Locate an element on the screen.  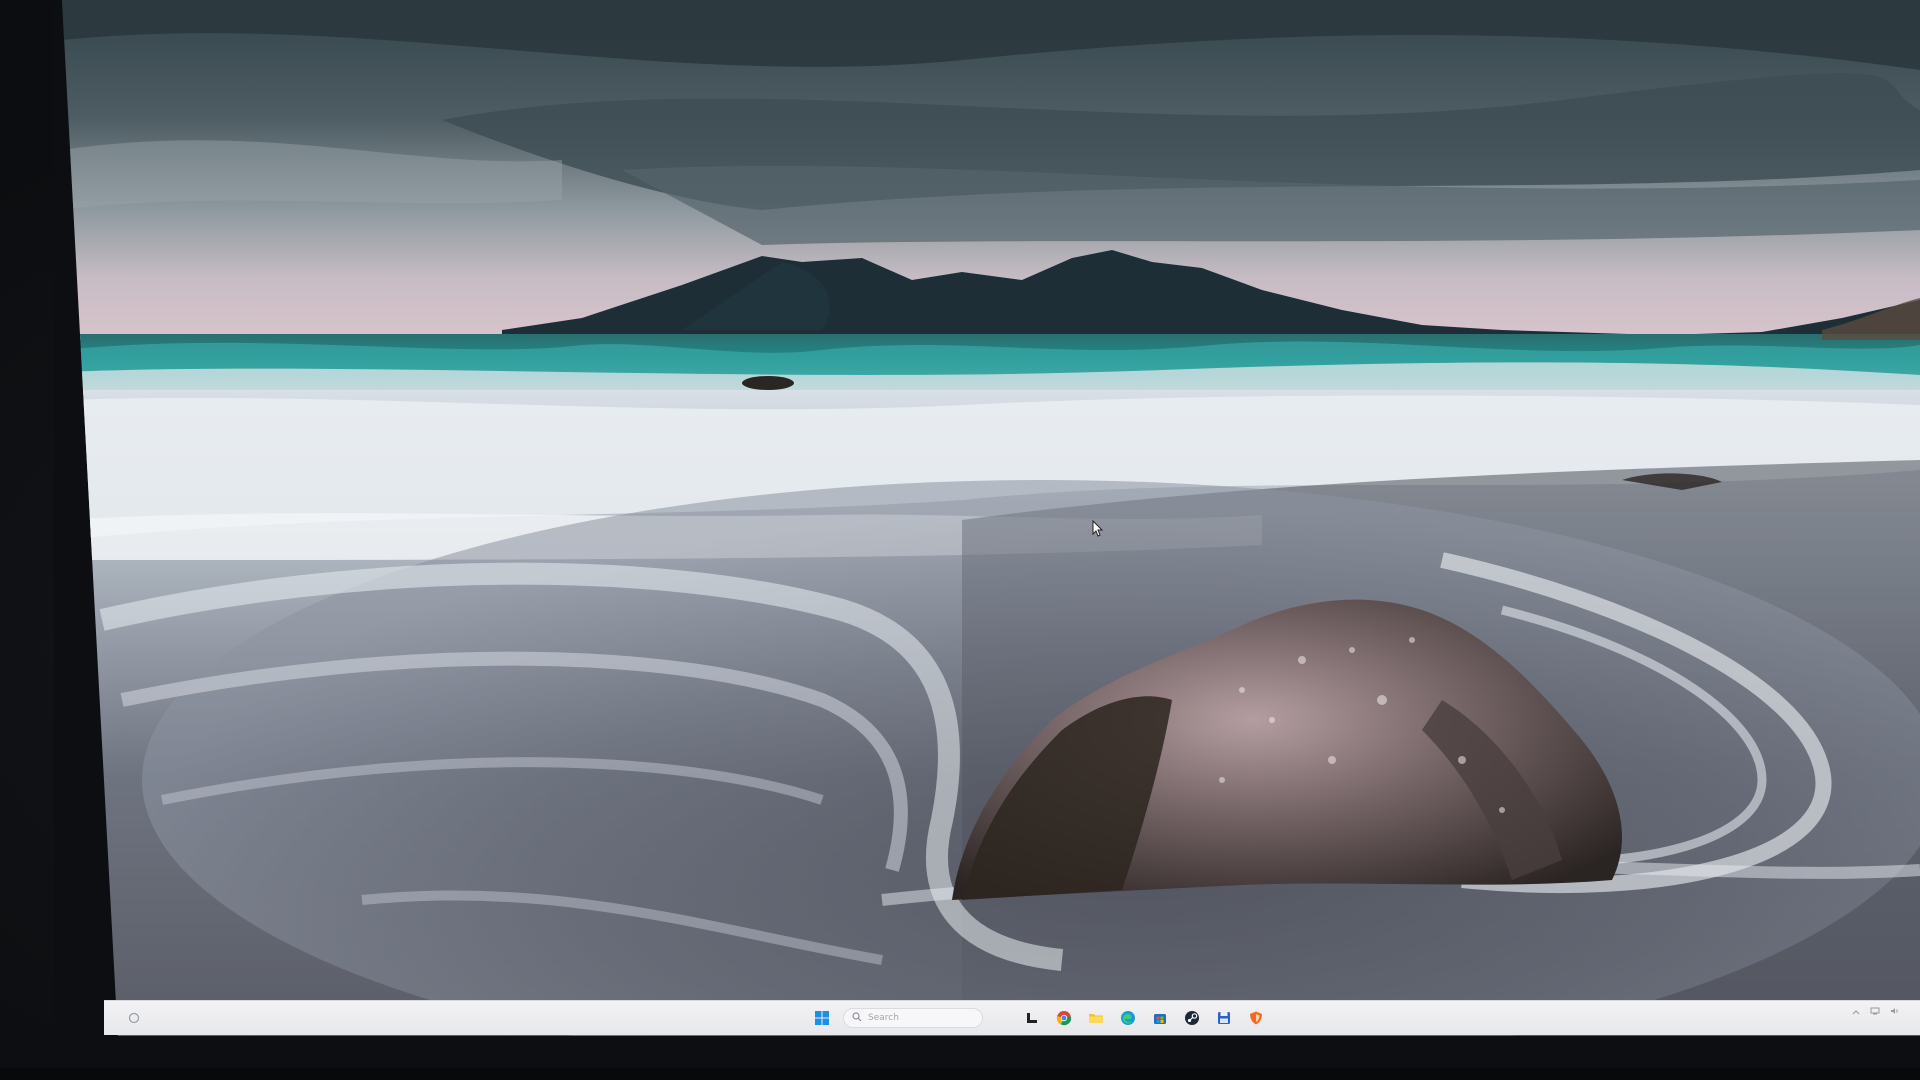
chevron-up-icon is located at coordinates (1856, 1013).